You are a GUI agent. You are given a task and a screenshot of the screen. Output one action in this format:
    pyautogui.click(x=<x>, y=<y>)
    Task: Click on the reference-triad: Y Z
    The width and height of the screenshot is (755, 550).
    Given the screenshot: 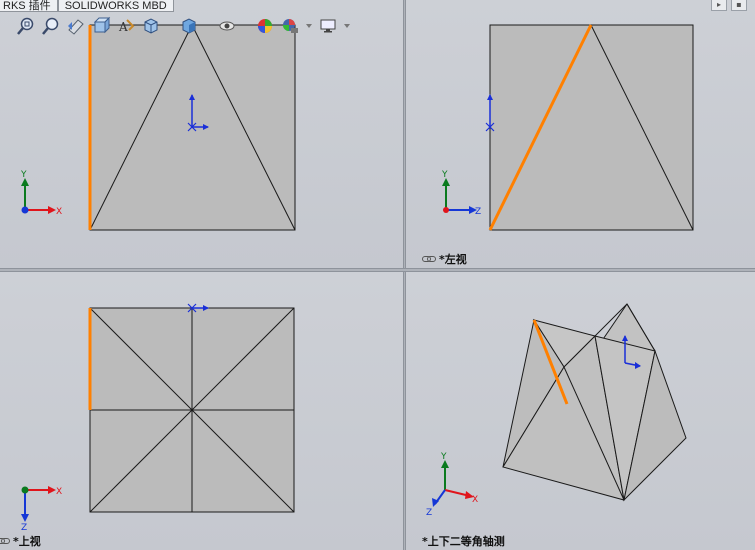 What is the action you would take?
    pyautogui.click(x=461, y=193)
    